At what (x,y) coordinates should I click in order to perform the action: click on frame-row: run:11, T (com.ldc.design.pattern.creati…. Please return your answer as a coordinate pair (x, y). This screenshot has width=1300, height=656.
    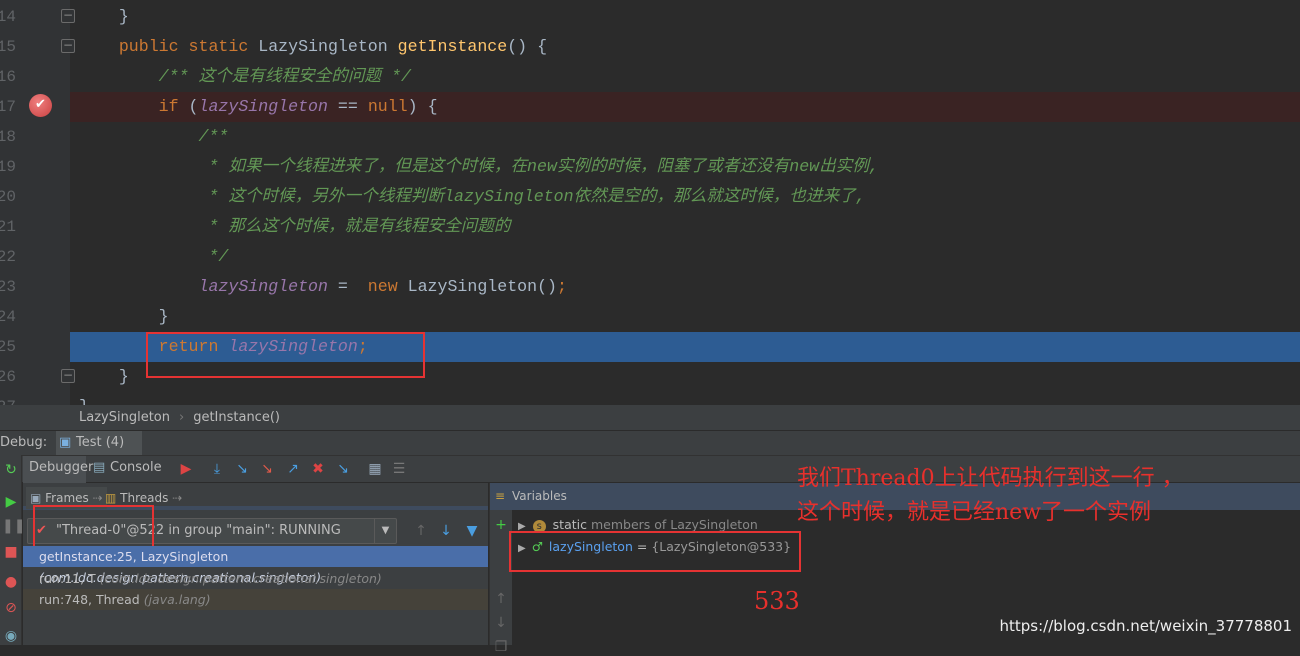
    Looking at the image, I should click on (255, 578).